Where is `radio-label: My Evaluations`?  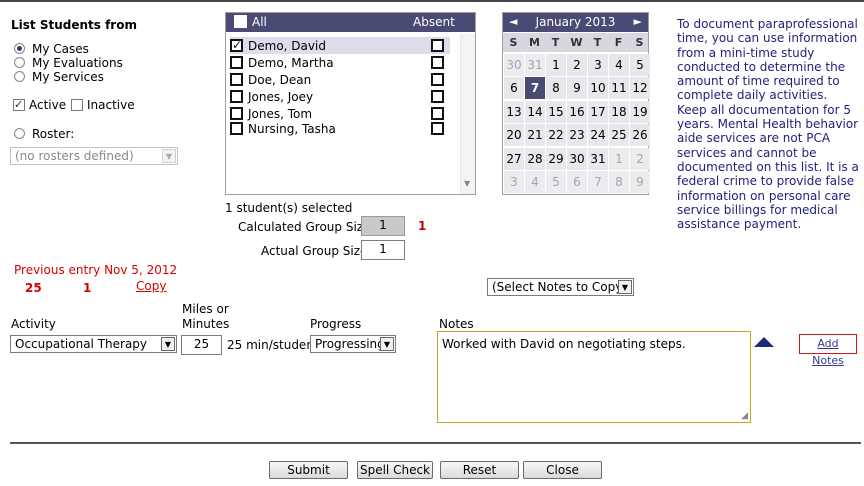 radio-label: My Evaluations is located at coordinates (77, 62).